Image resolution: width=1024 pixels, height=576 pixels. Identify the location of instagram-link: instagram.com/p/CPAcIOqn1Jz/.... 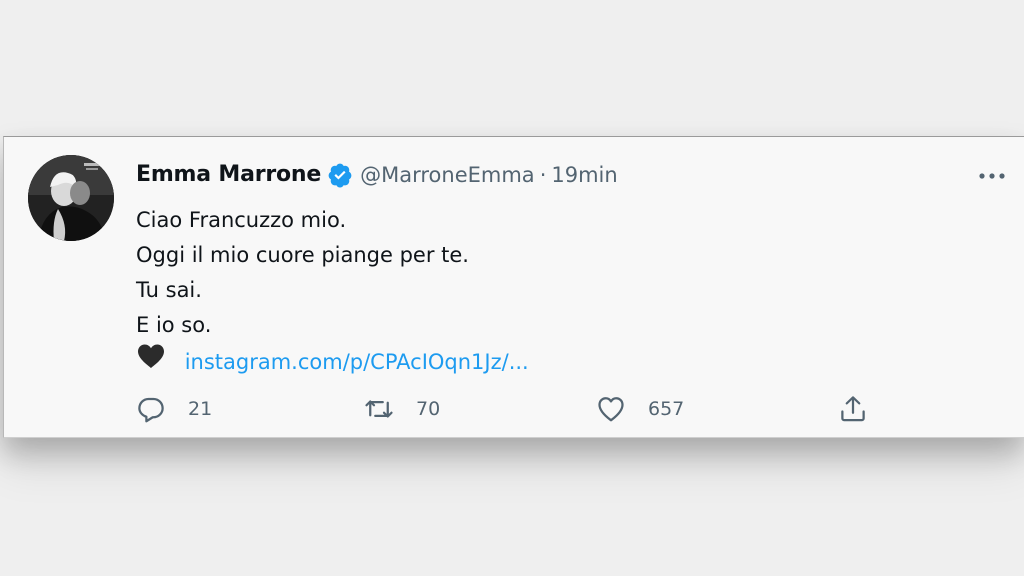
(357, 362).